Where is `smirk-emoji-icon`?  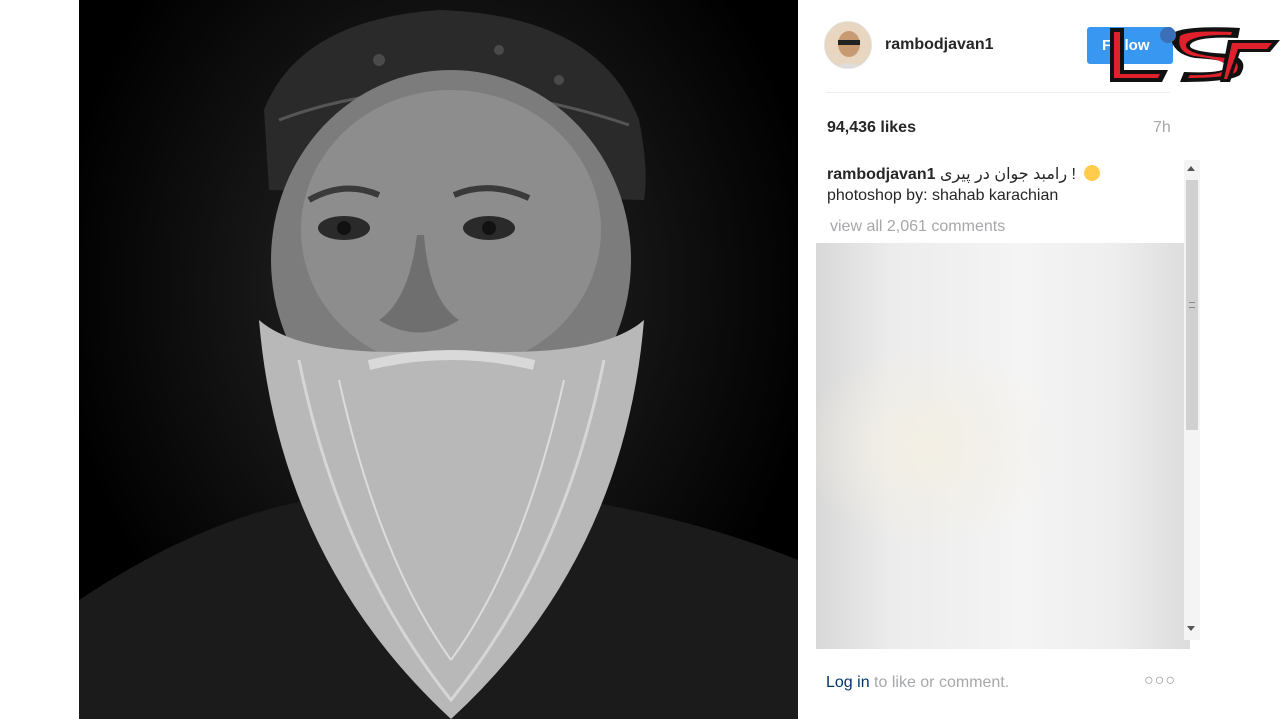
smirk-emoji-icon is located at coordinates (1092, 173).